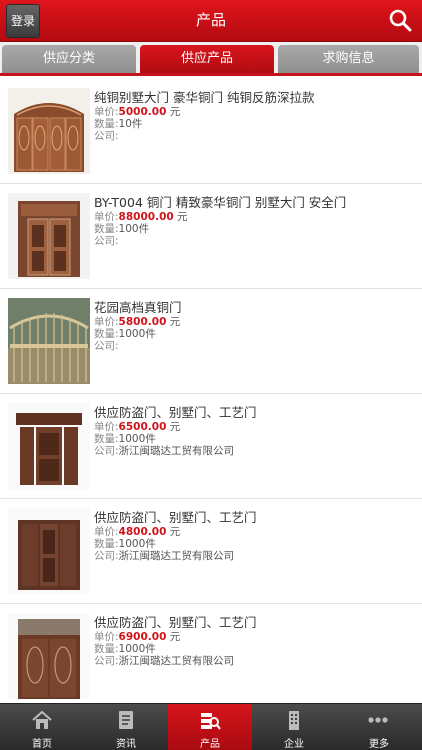 Image resolution: width=422 pixels, height=750 pixels. I want to click on tabbar-products: 产品, so click(210, 727).